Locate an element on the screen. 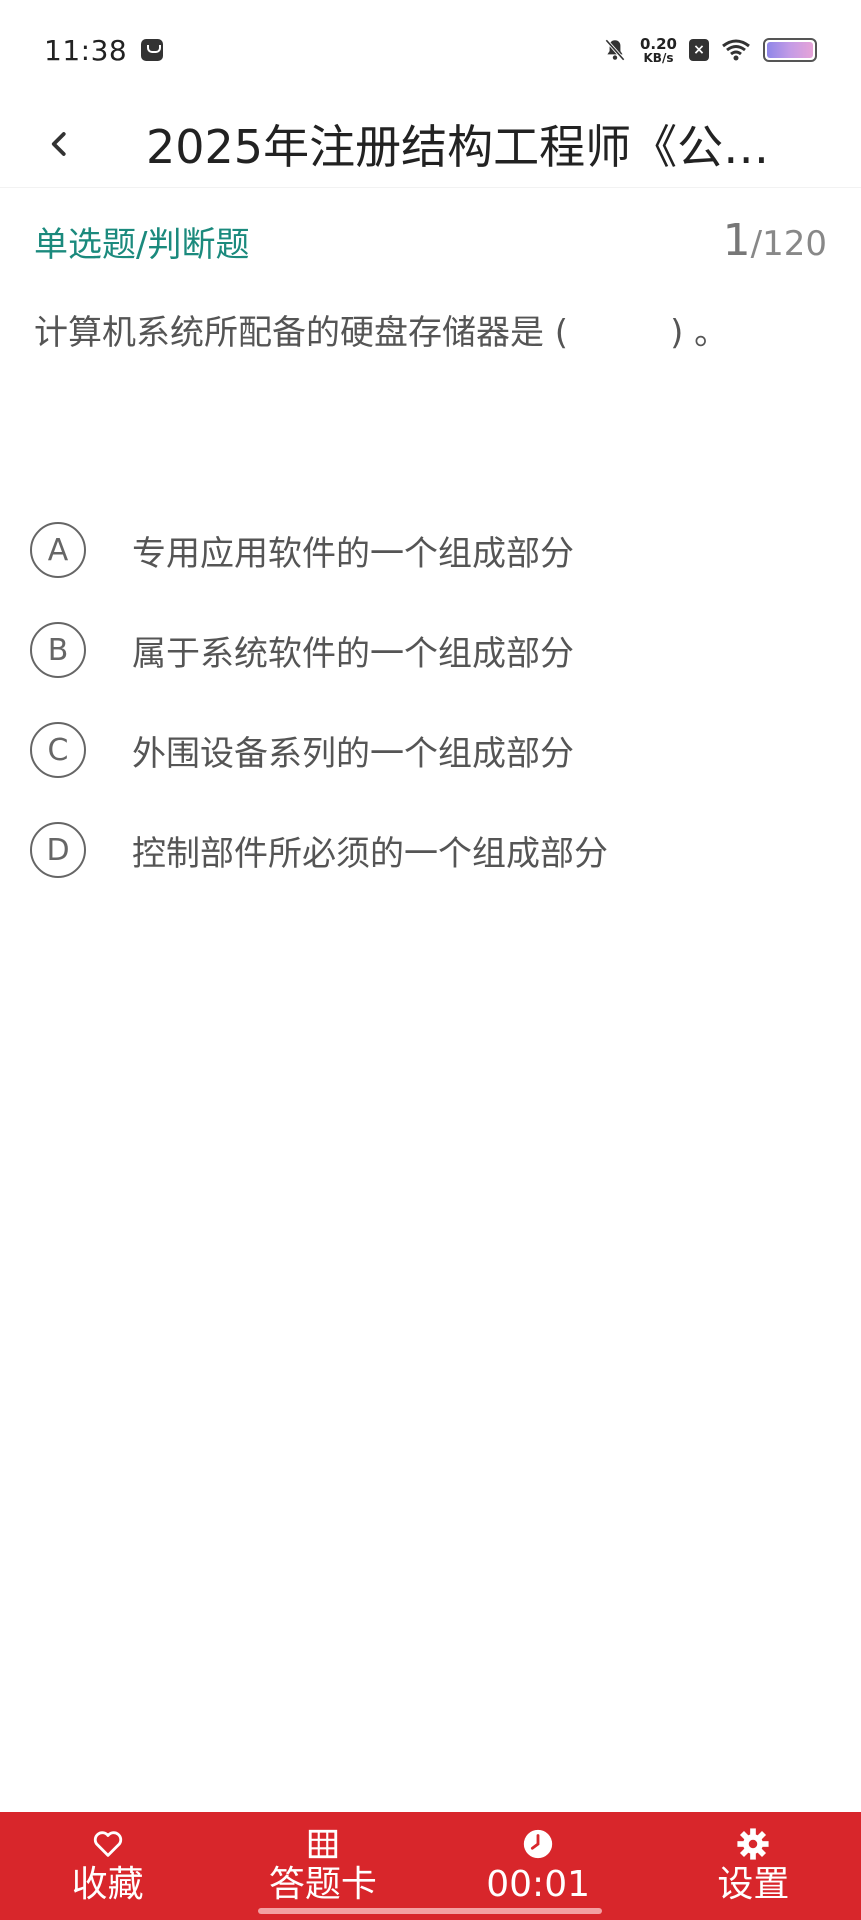 Image resolution: width=861 pixels, height=1920 pixels. option-c-letter: C is located at coordinates (58, 750).